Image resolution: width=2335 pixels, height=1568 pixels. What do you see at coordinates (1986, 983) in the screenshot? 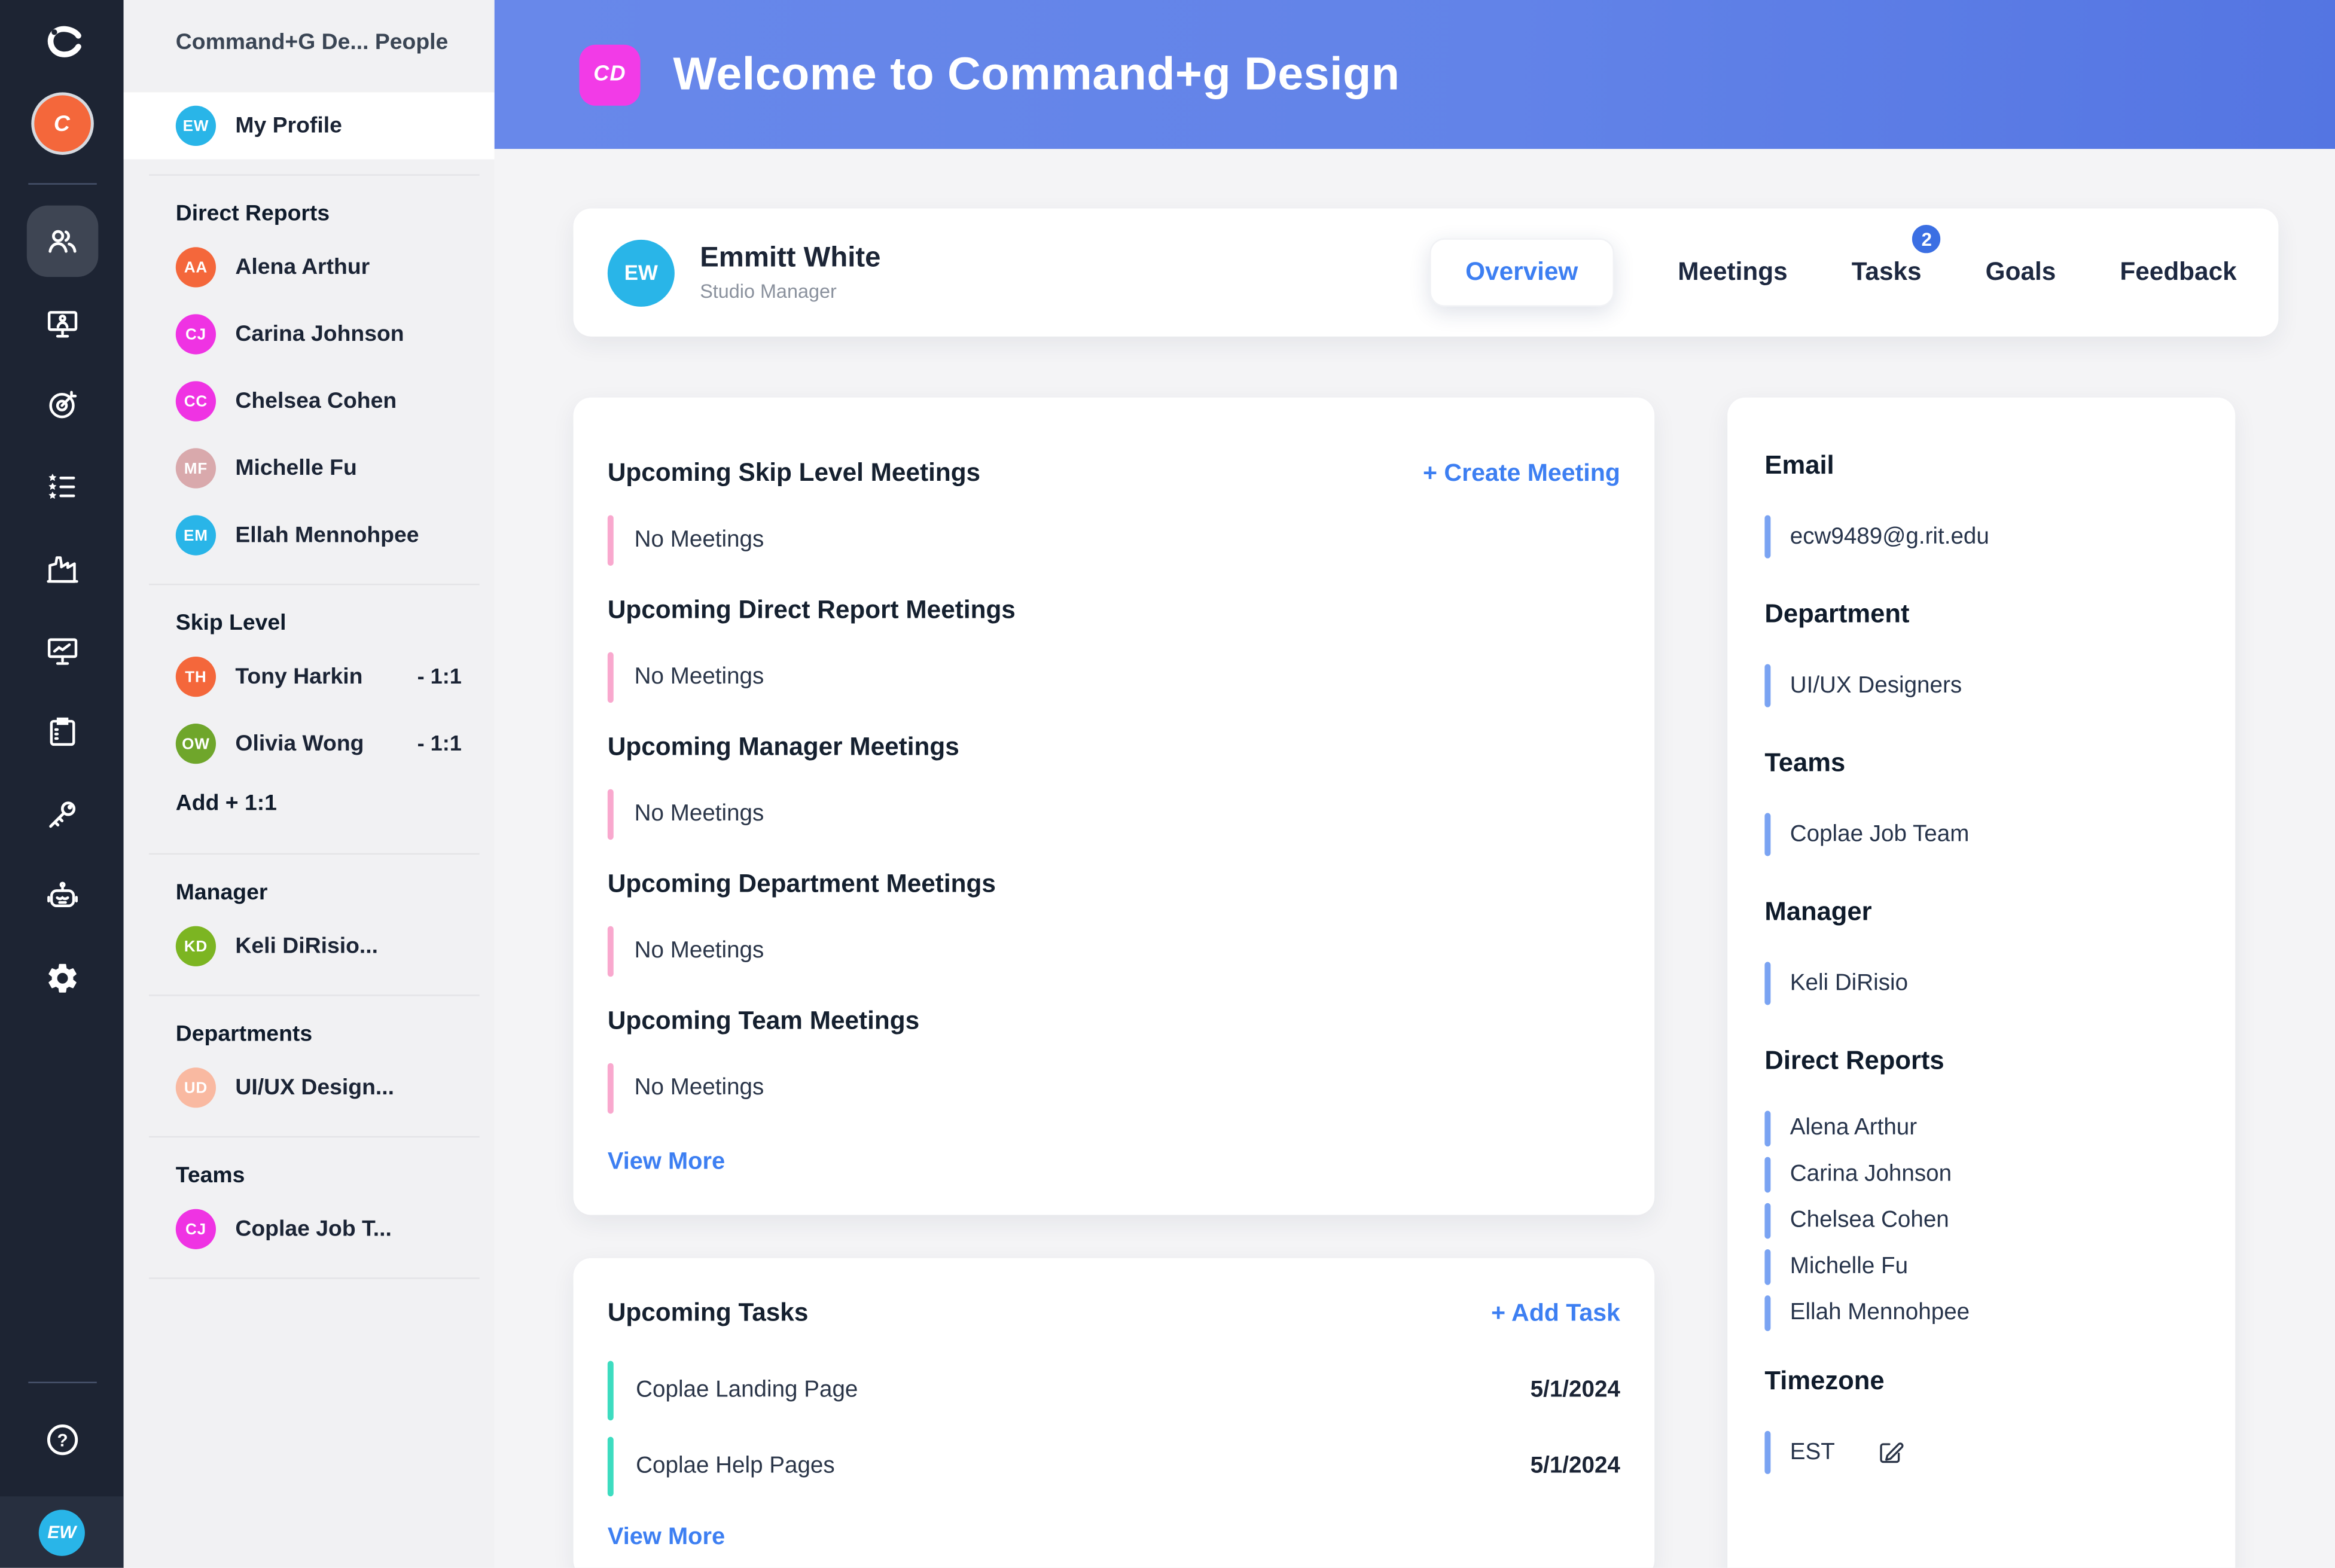
I see `details-value: Keli DiRisio` at bounding box center [1986, 983].